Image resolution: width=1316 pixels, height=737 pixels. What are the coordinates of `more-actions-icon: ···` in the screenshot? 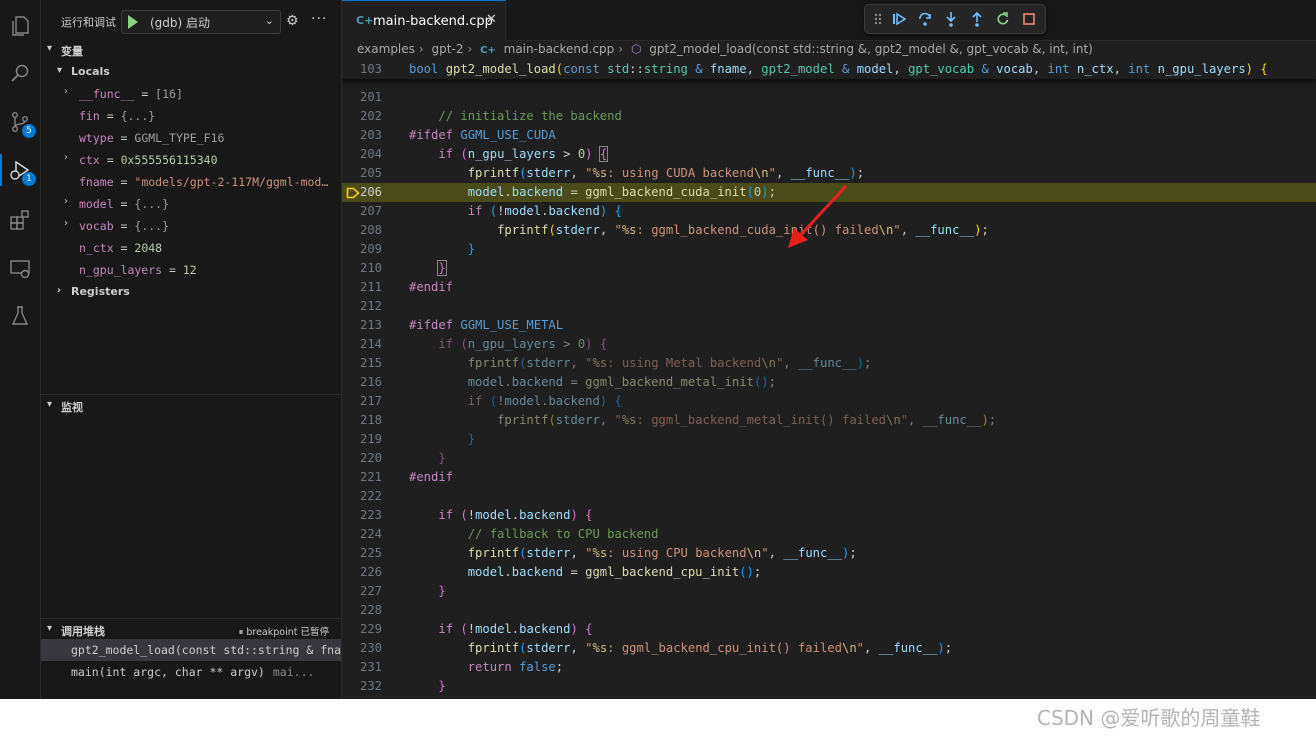 It's located at (319, 19).